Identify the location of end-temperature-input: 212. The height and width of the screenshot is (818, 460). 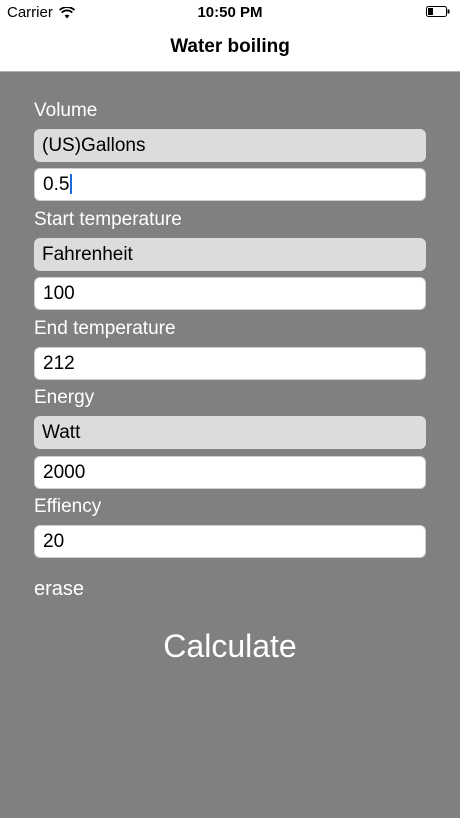
(230, 363).